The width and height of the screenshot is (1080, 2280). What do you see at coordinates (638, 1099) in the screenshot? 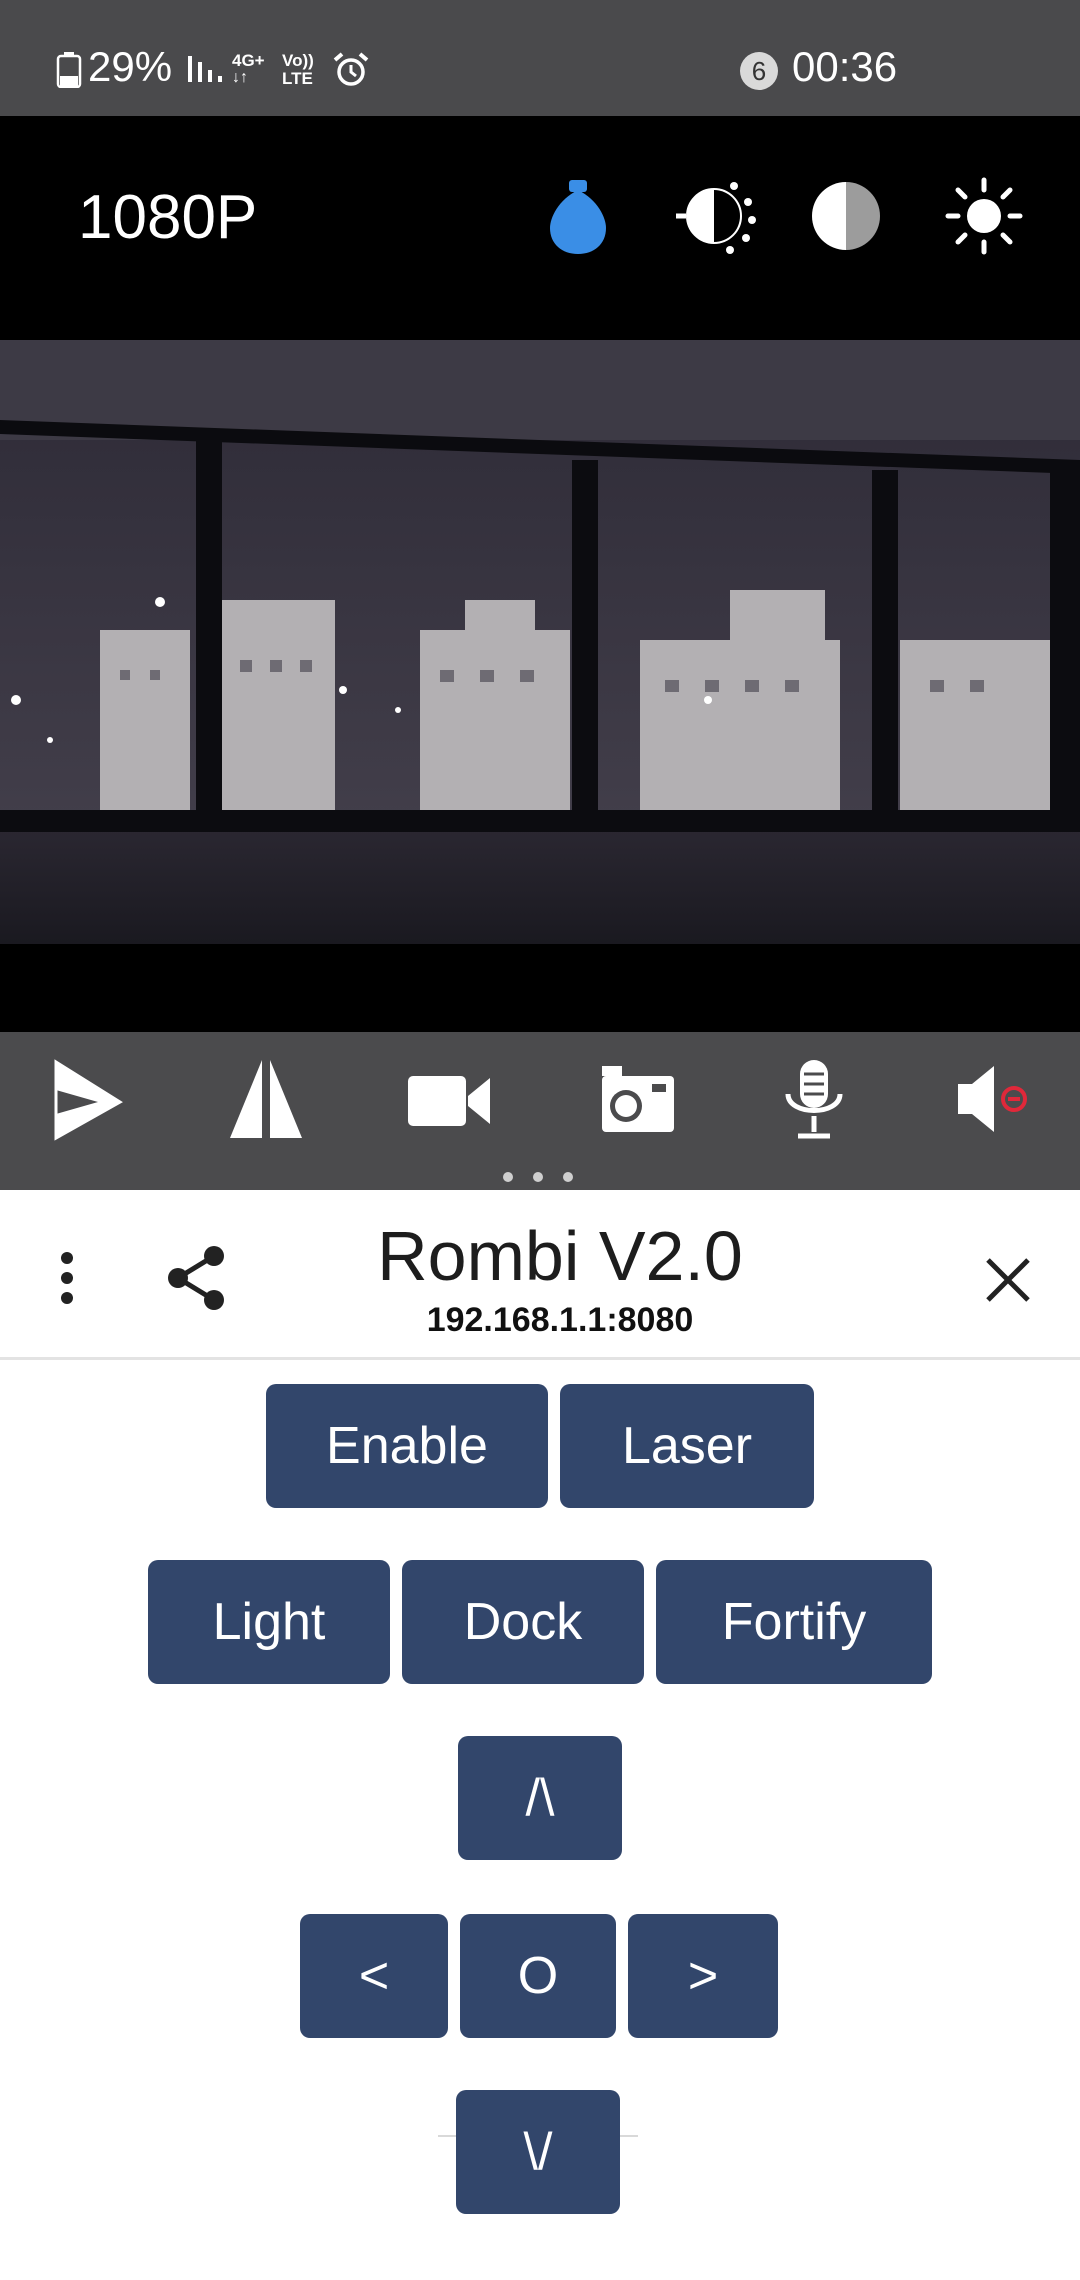
I see `camera-icon` at bounding box center [638, 1099].